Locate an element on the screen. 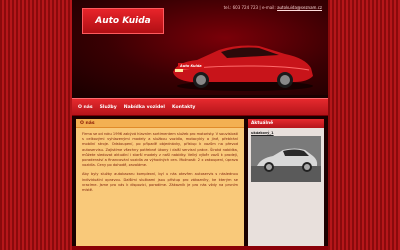 Image resolution: width=400 pixels, height=250 pixels. sidebar-title: Aktuálně is located at coordinates (262, 123).